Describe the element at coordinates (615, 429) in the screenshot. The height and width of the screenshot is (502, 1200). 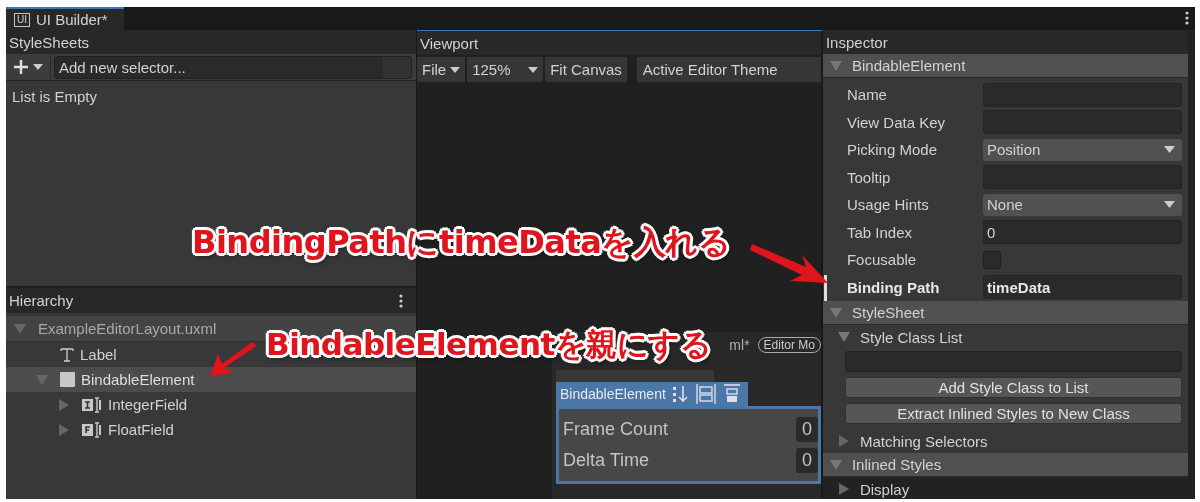
I see `field-label: Frame Count` at that location.